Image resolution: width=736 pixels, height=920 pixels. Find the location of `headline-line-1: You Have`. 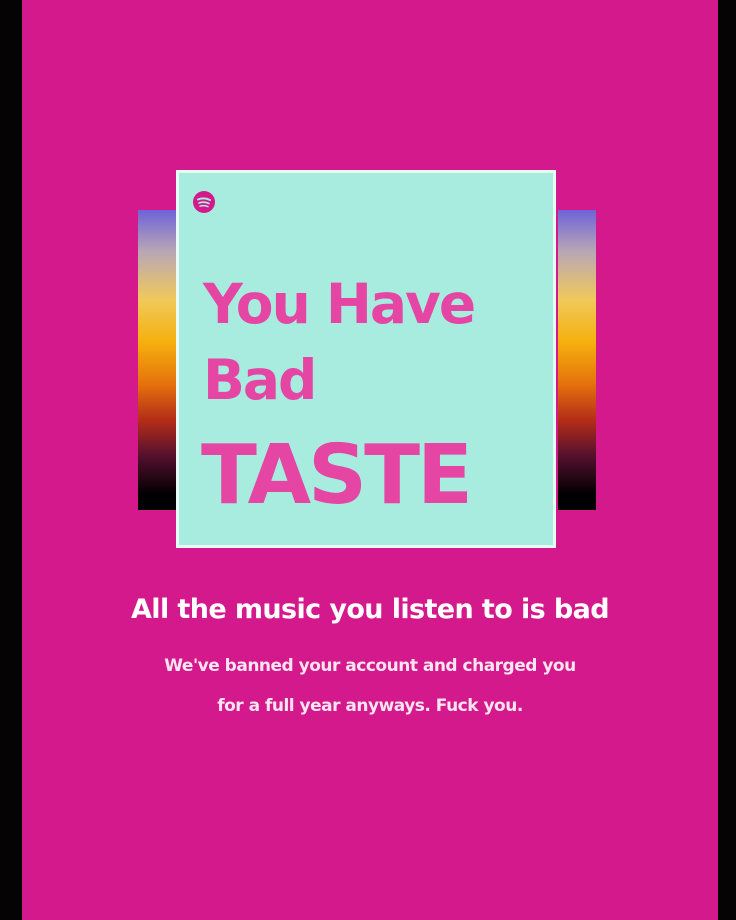

headline-line-1: You Have is located at coordinates (339, 304).